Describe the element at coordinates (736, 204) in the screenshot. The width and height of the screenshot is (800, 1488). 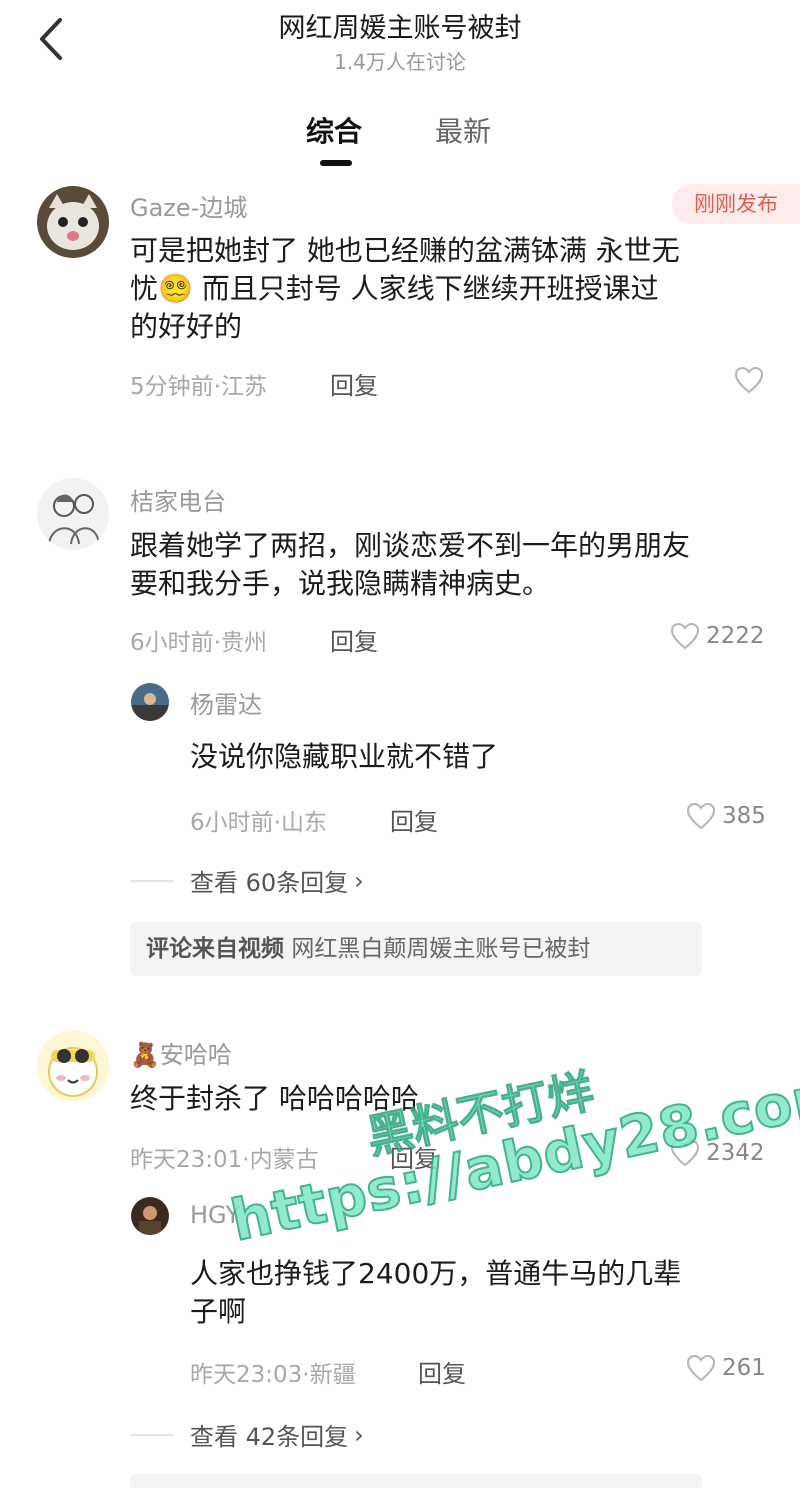
I see `new-post-badge: 刚刚发布` at that location.